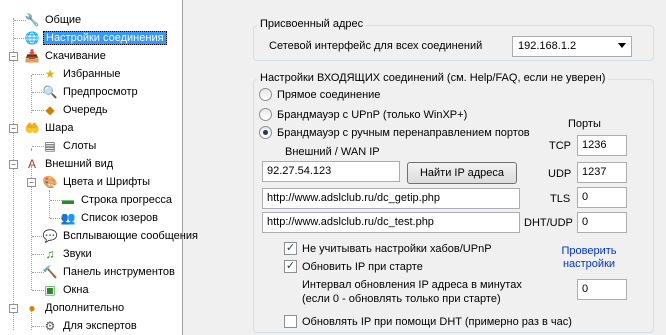 The height and width of the screenshot is (335, 666). Describe the element at coordinates (401, 299) in the screenshot. I see `interval-label-line2: (если 0 - обновлять только при старте)` at that location.